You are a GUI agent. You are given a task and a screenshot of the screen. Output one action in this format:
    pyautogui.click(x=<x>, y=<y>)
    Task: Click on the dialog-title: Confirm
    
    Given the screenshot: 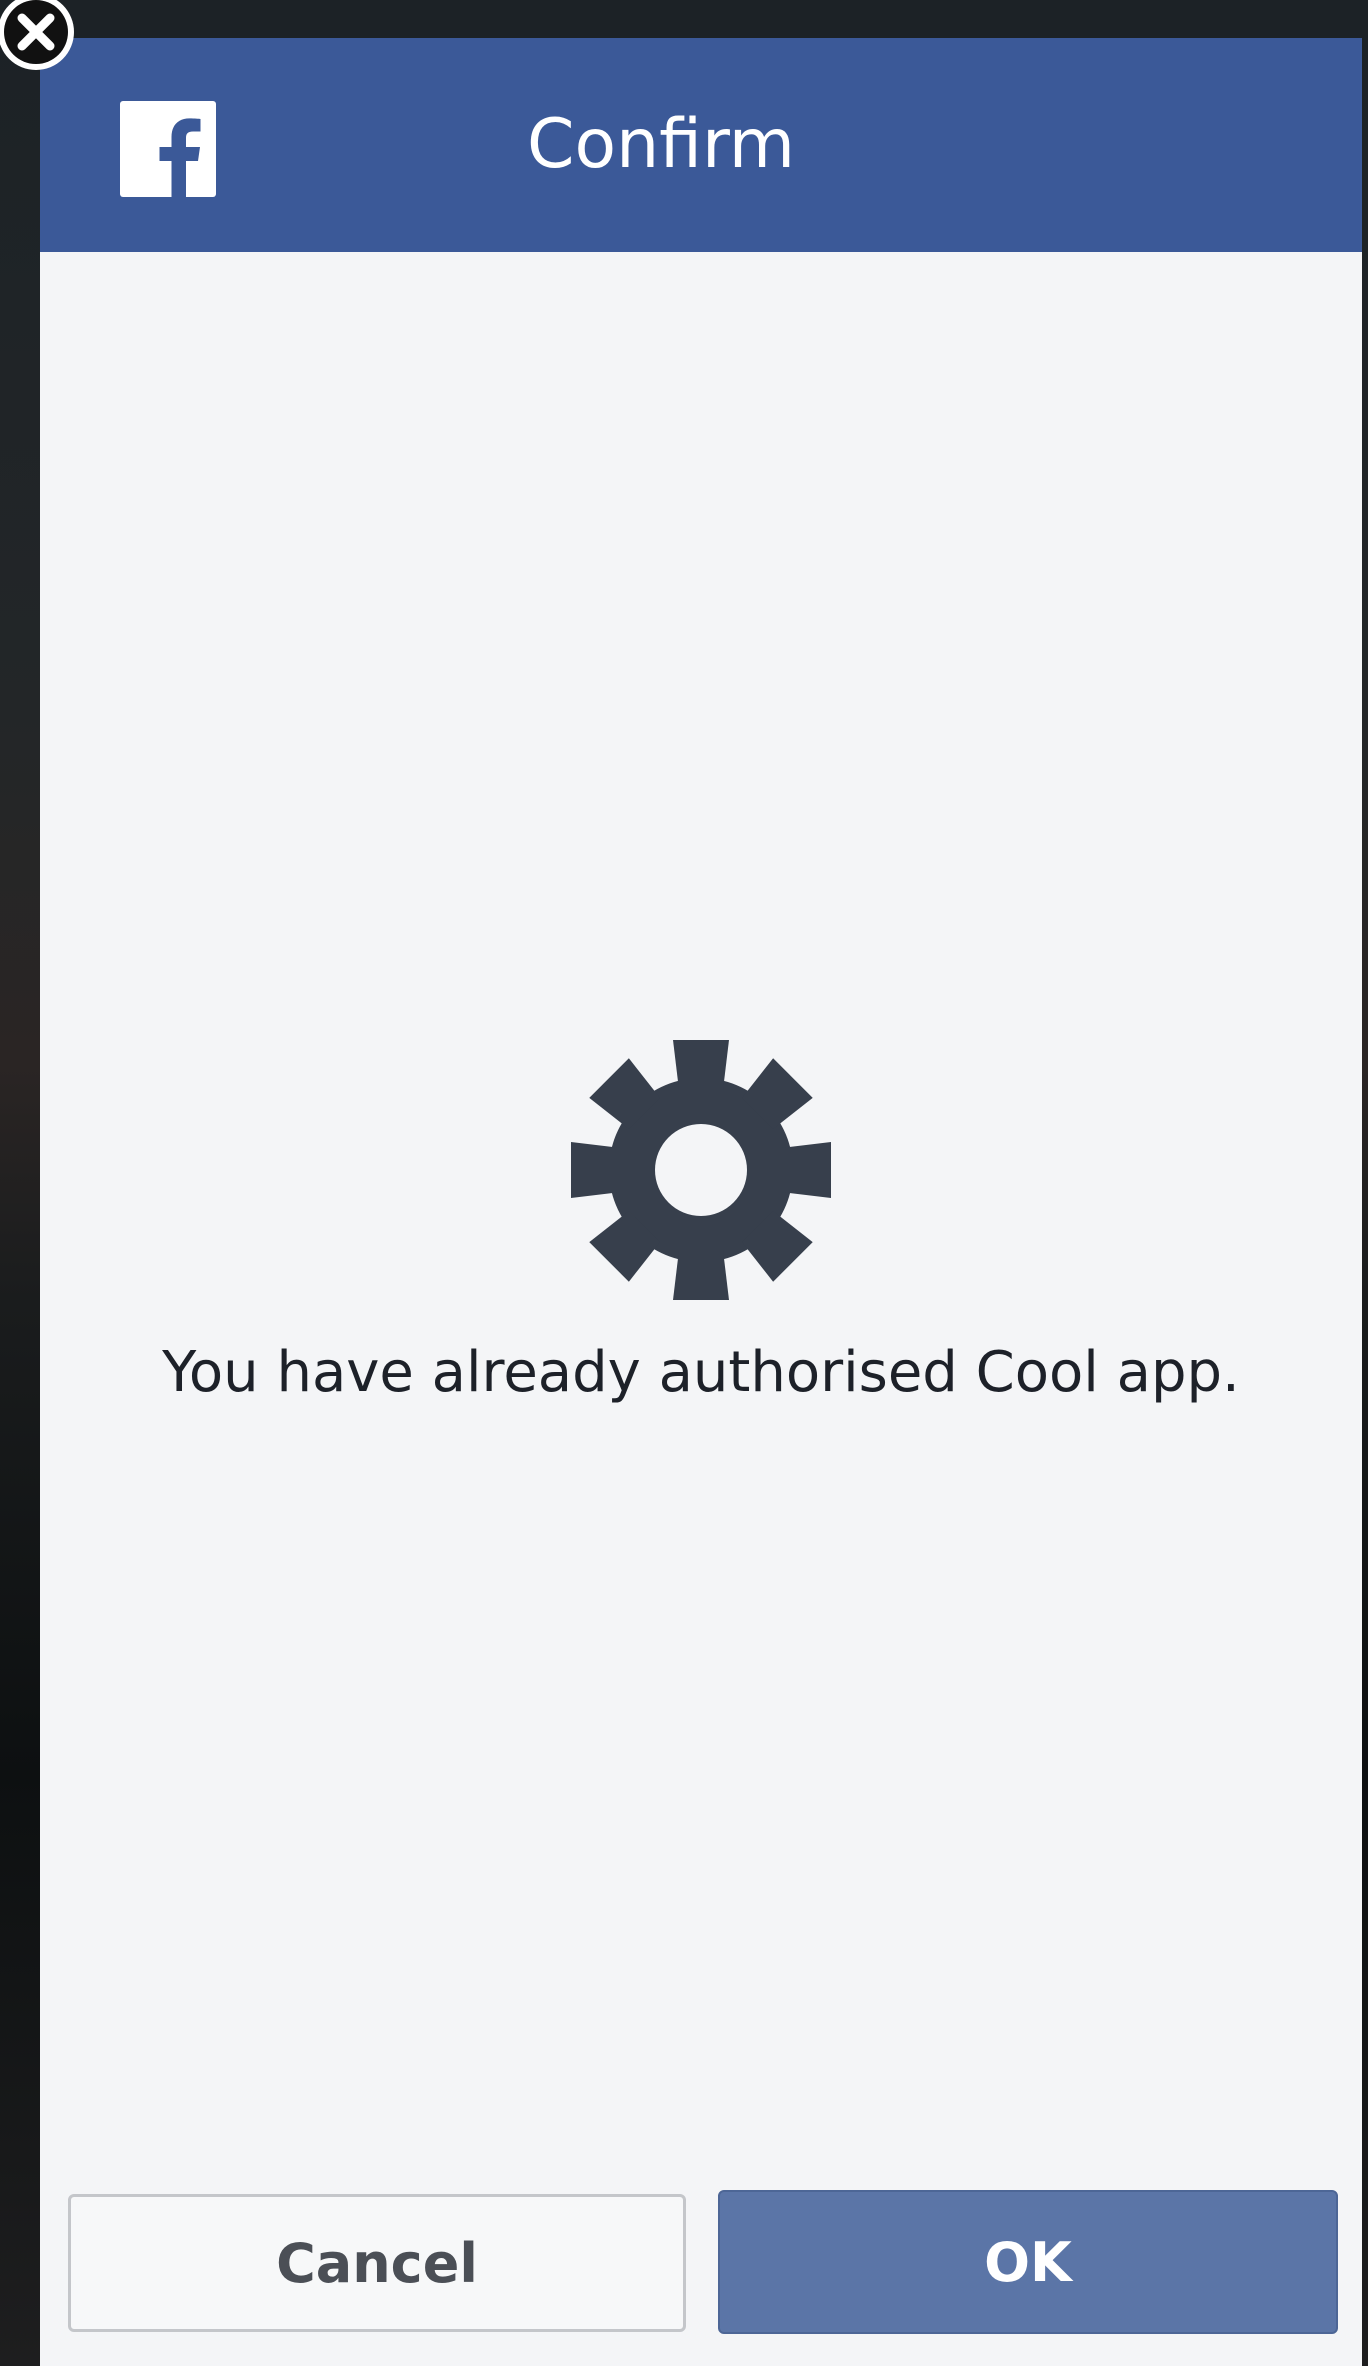 What is the action you would take?
    pyautogui.click(x=660, y=144)
    